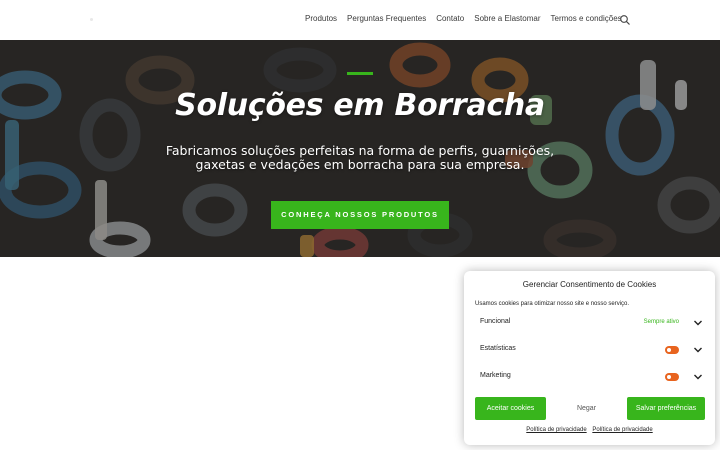 This screenshot has width=720, height=450. I want to click on hero-title: Soluções em Borracha, so click(360, 105).